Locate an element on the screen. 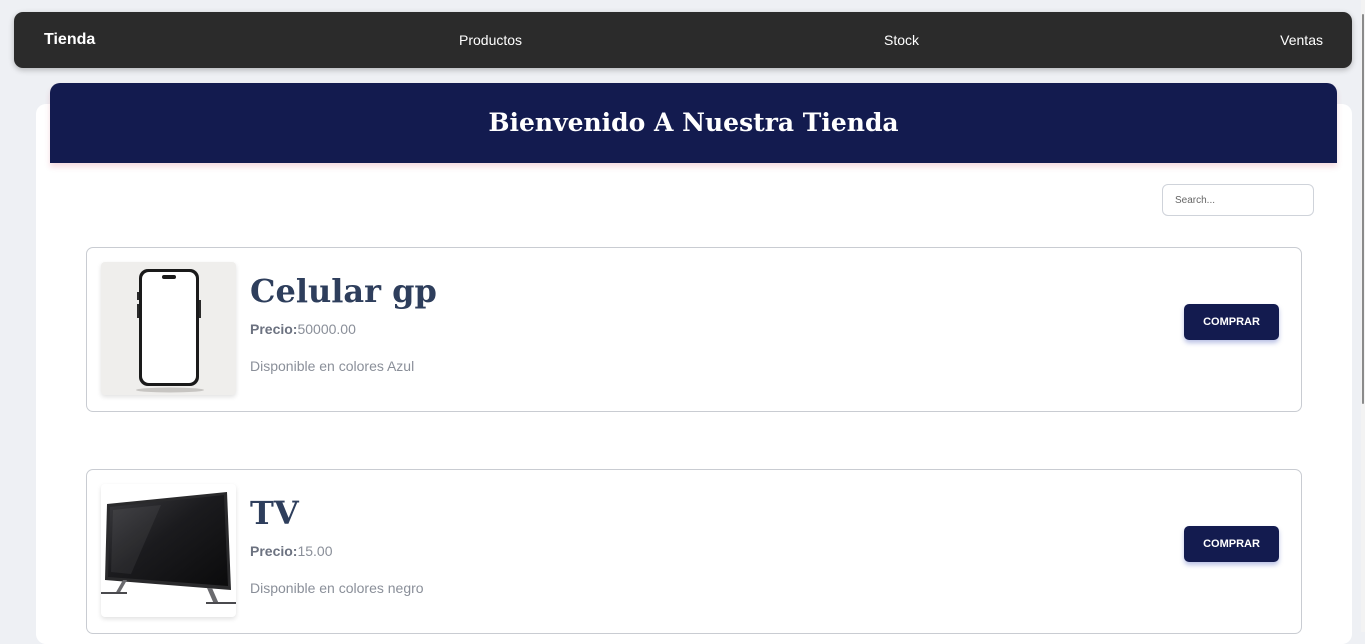  nav-link-productos: Productos is located at coordinates (490, 40).